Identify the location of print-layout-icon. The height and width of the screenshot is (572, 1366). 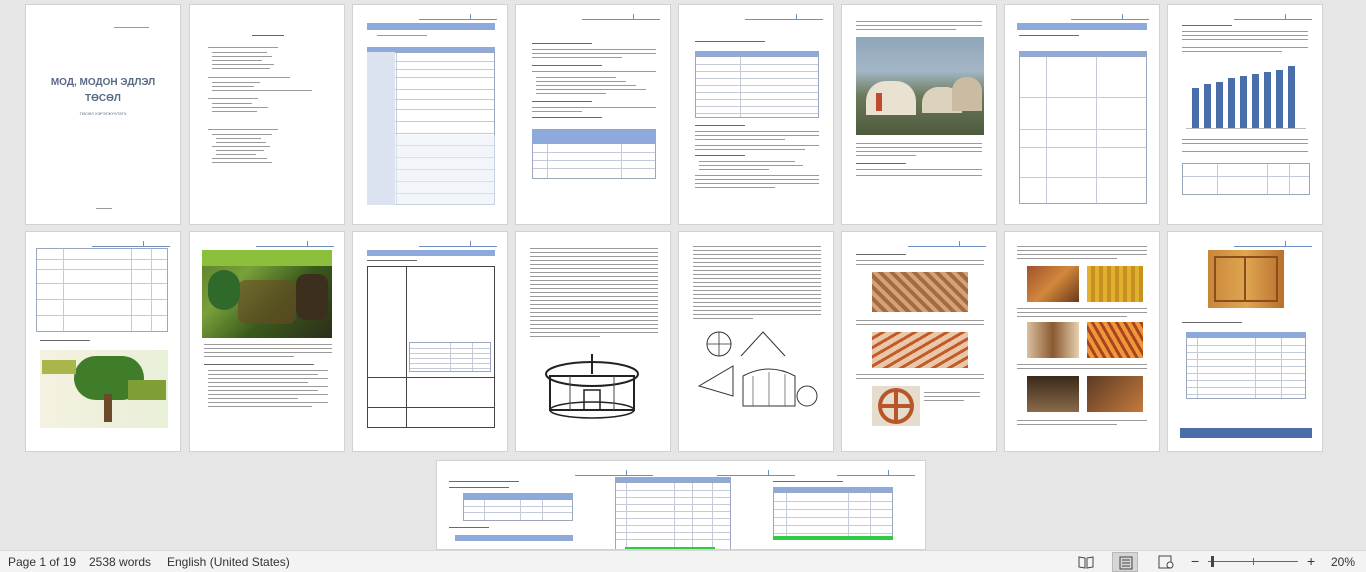
(1126, 563).